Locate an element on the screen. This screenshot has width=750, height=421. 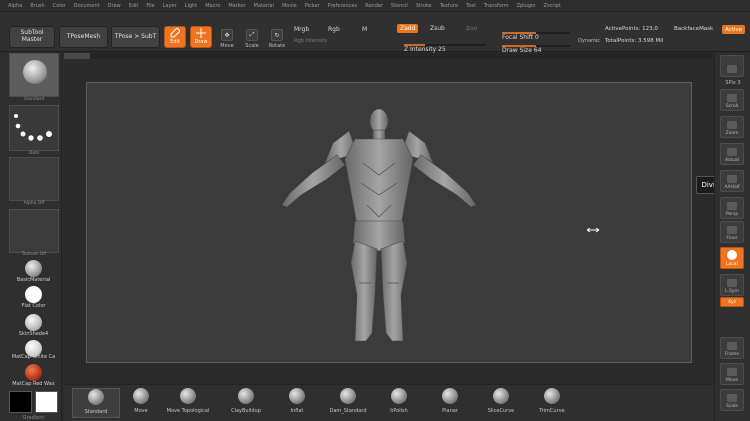
spix-slider: SPix 3 is located at coordinates (733, 83).